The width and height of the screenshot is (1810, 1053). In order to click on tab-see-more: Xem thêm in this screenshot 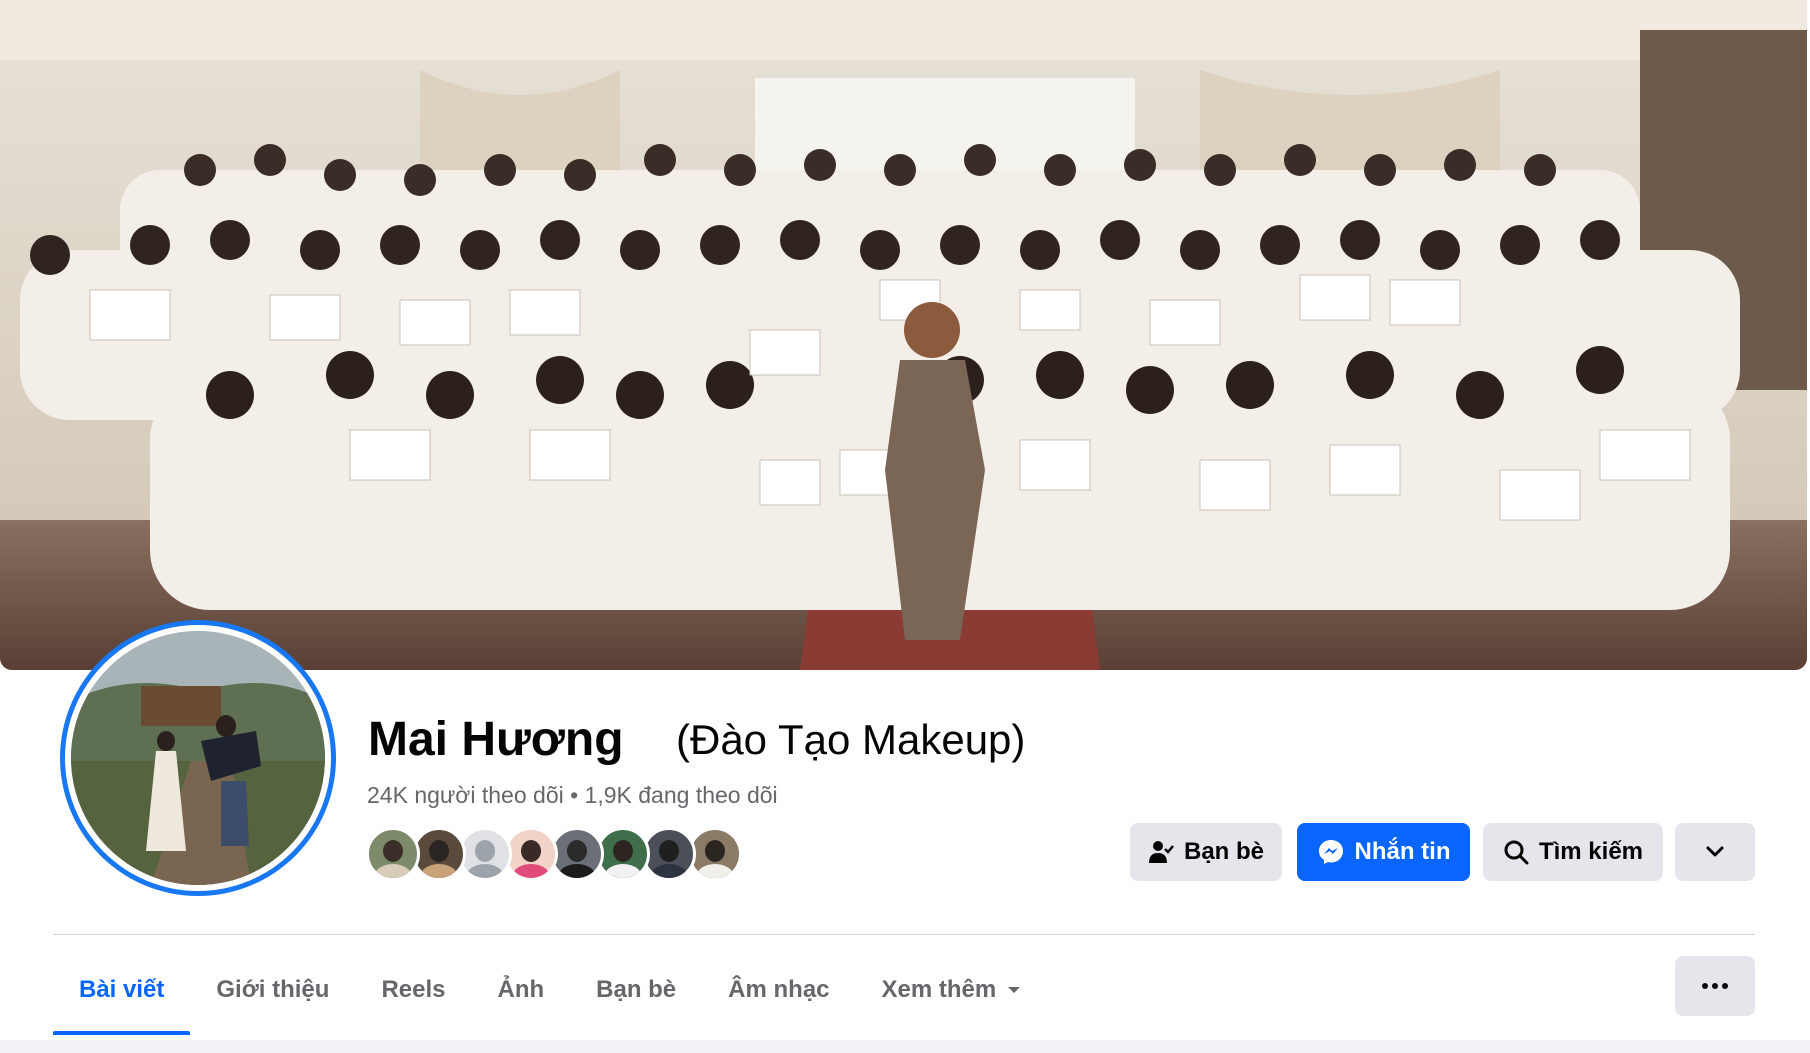, I will do `click(952, 990)`.